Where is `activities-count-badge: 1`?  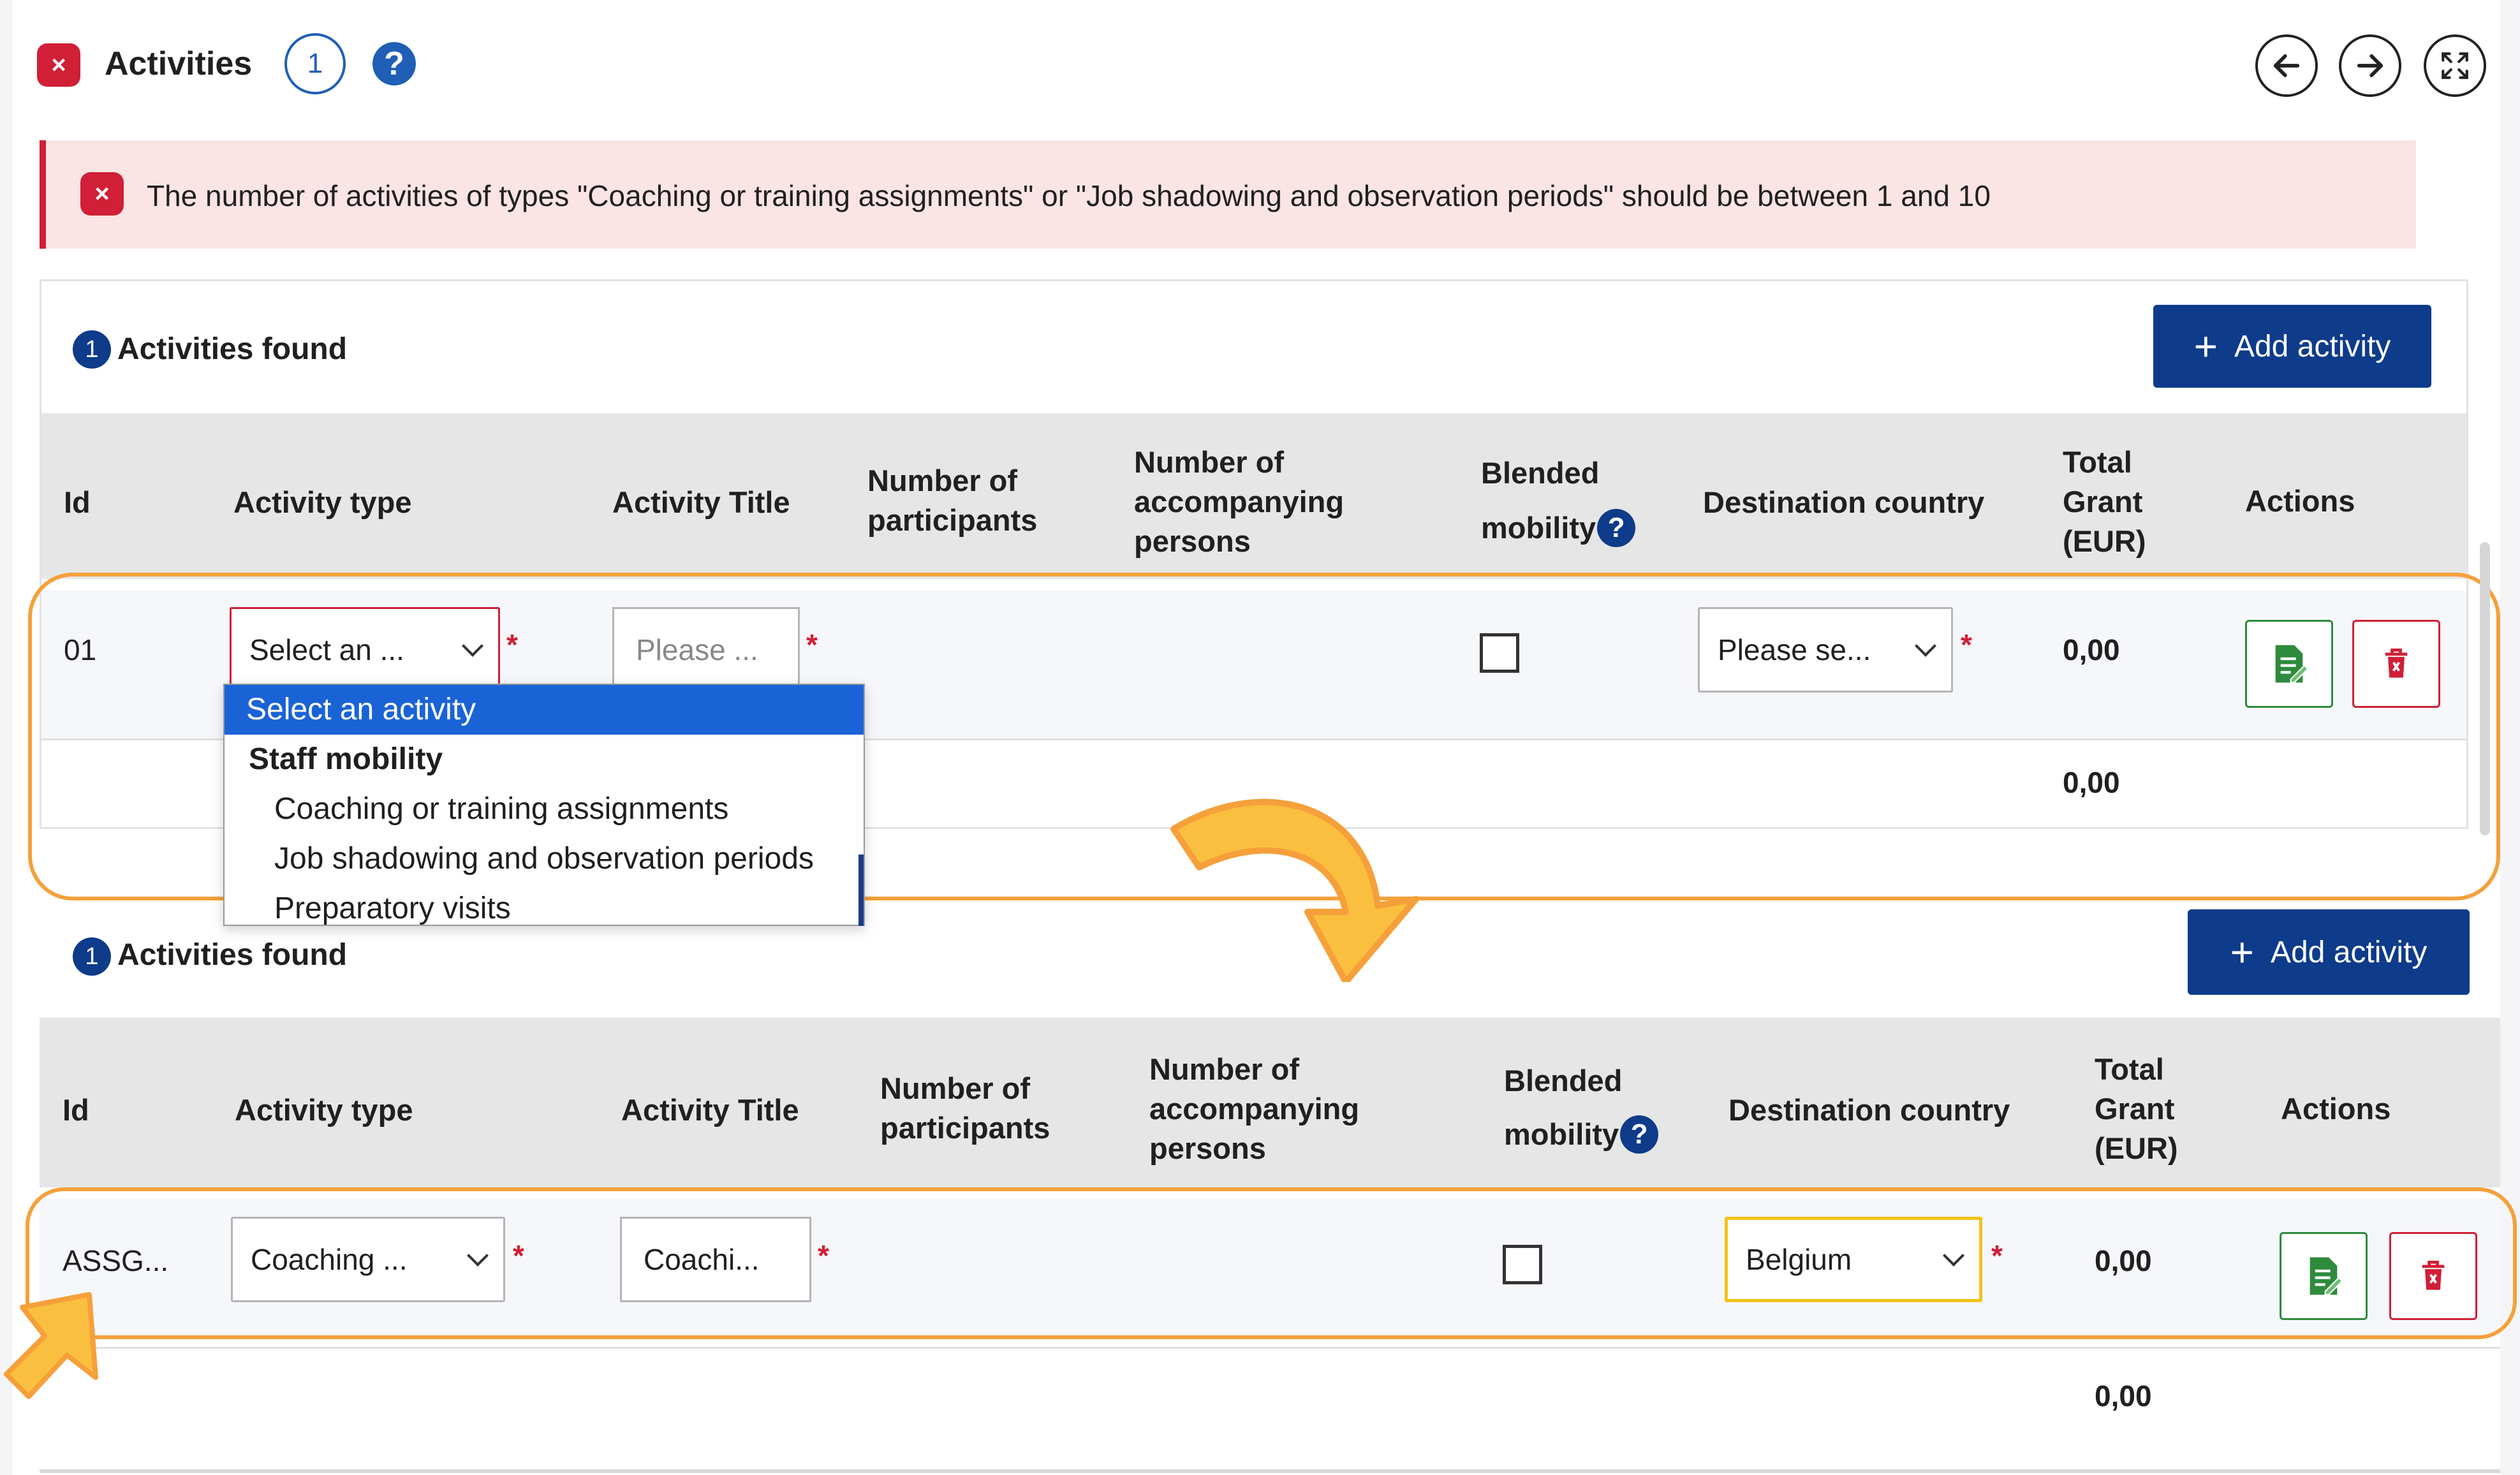
activities-count-badge: 1 is located at coordinates (315, 63).